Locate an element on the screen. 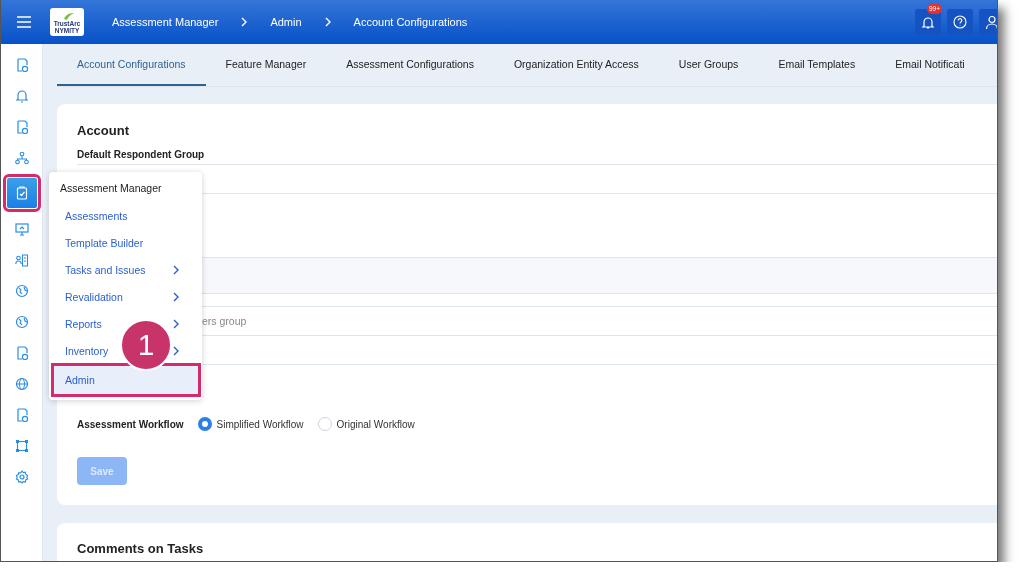 Image resolution: width=1024 pixels, height=588 pixels. field-label: Default Respondent Group is located at coordinates (141, 154).